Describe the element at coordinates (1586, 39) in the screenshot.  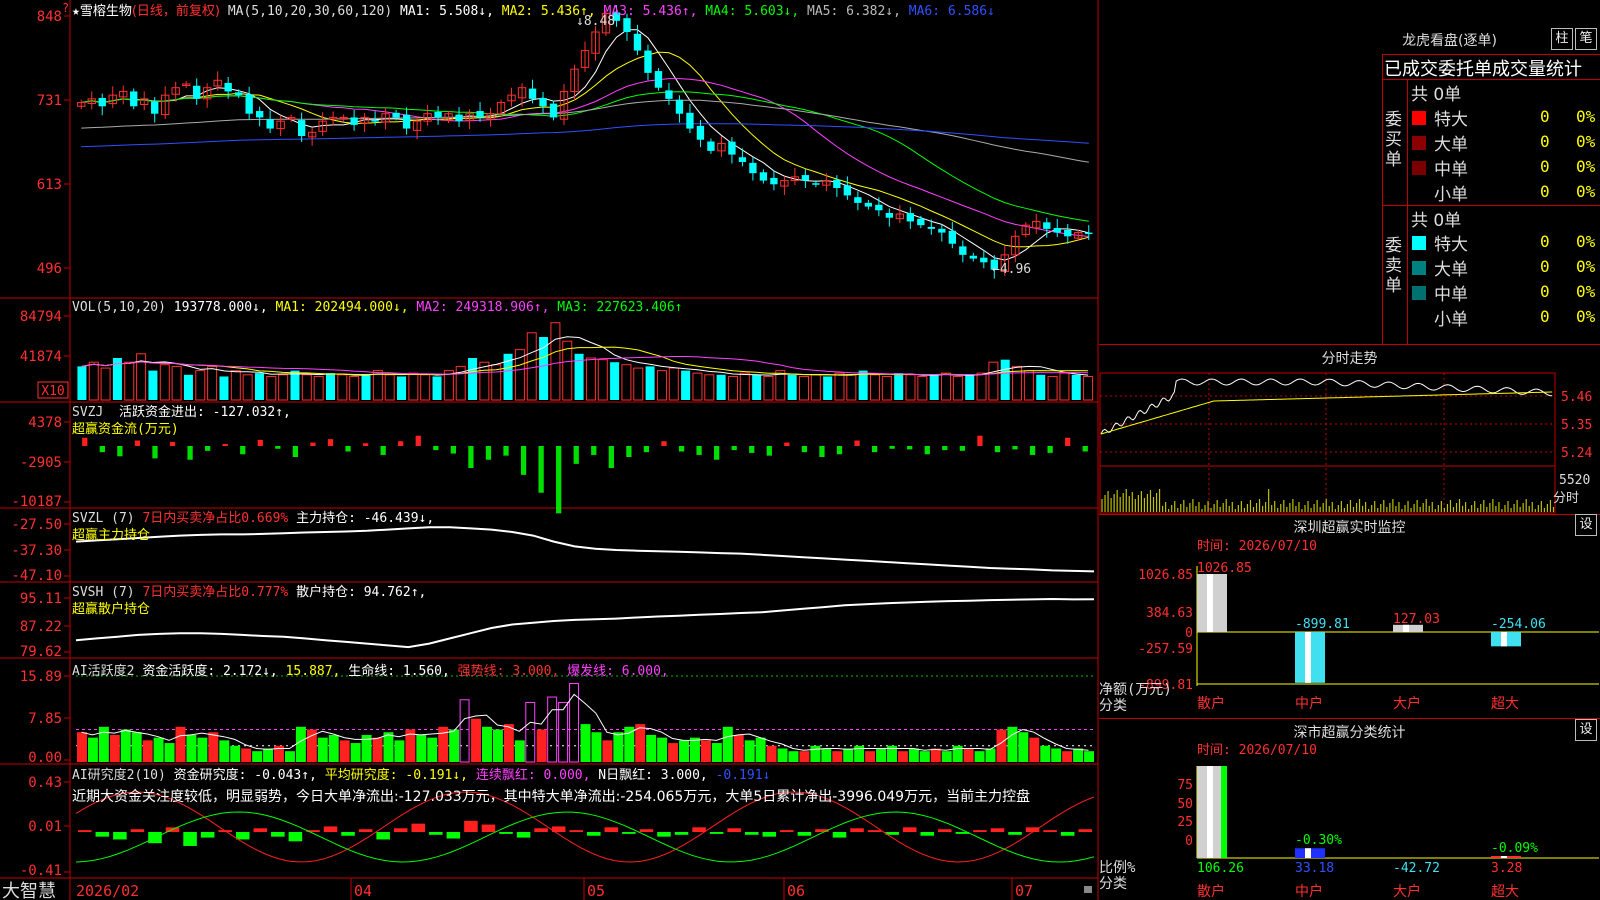
I see `order-button: 笔` at that location.